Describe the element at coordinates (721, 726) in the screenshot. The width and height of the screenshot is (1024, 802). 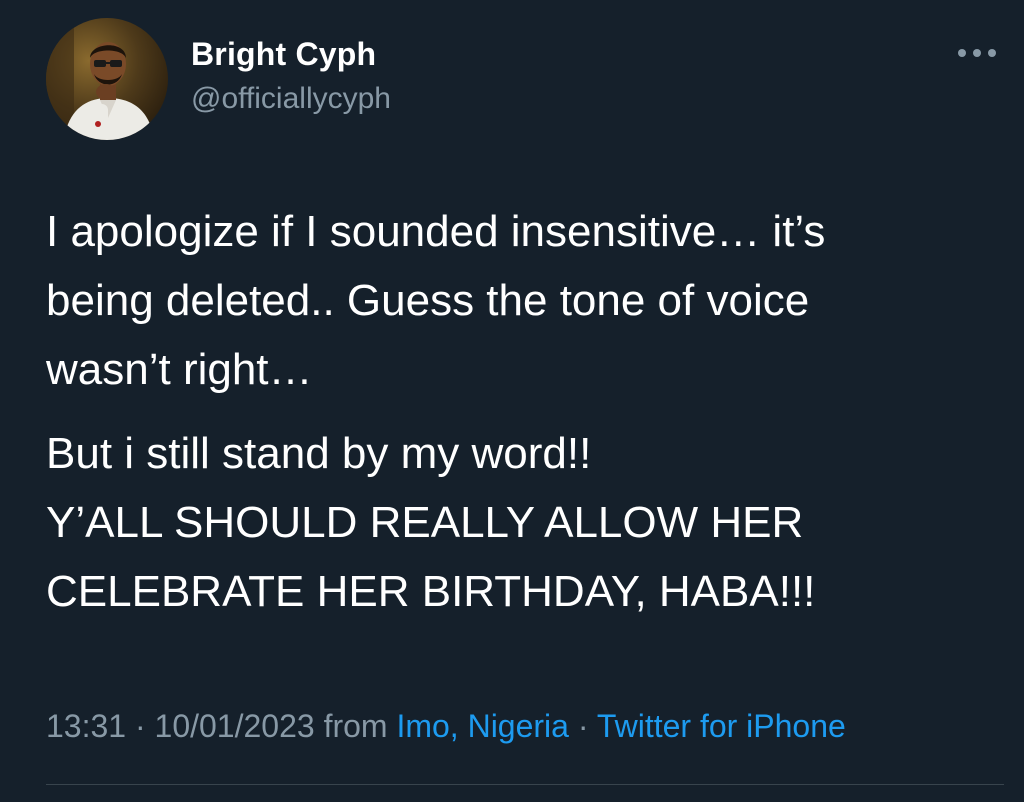
I see `source-link: Twitter for iPhone` at that location.